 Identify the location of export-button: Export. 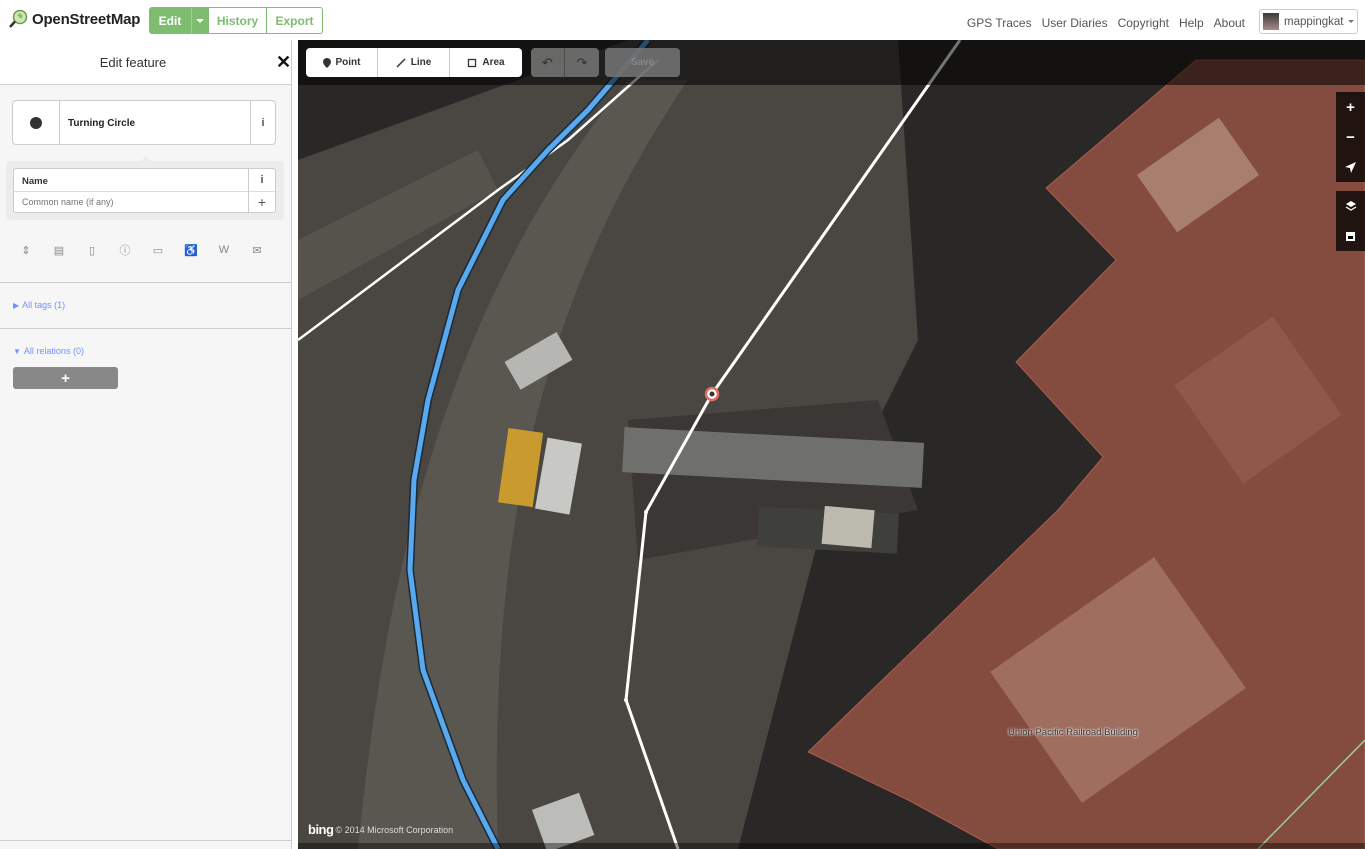
(295, 20).